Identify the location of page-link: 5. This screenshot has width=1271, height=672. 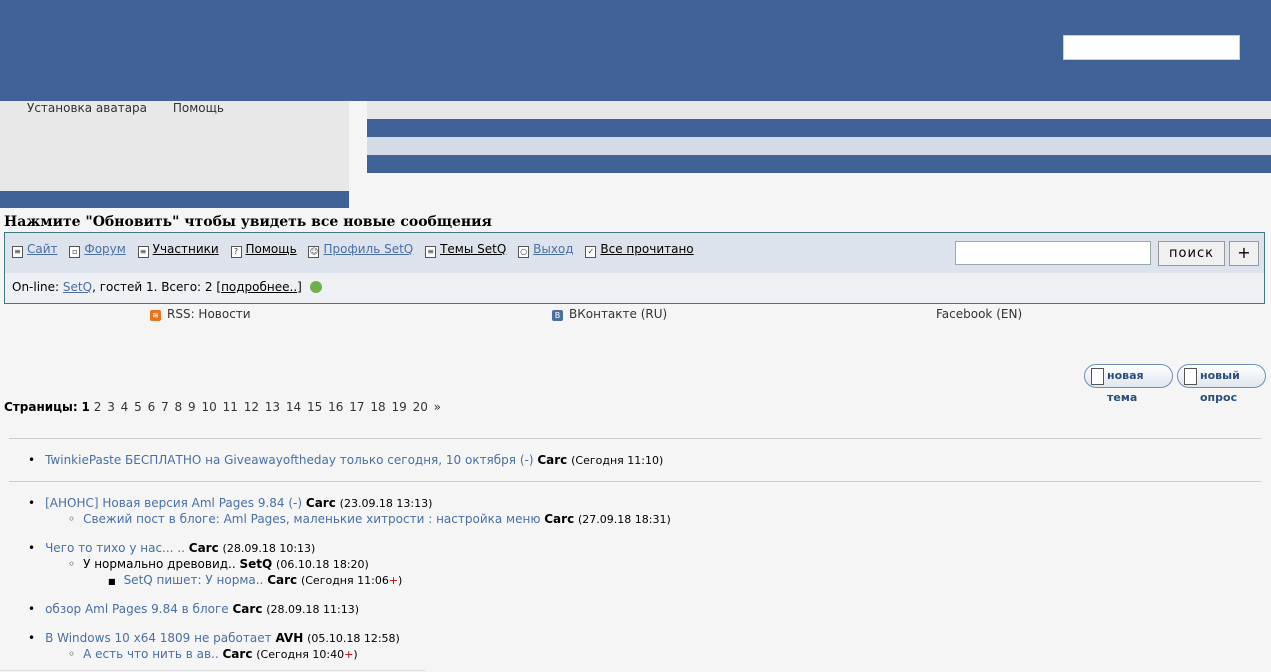
(138, 407).